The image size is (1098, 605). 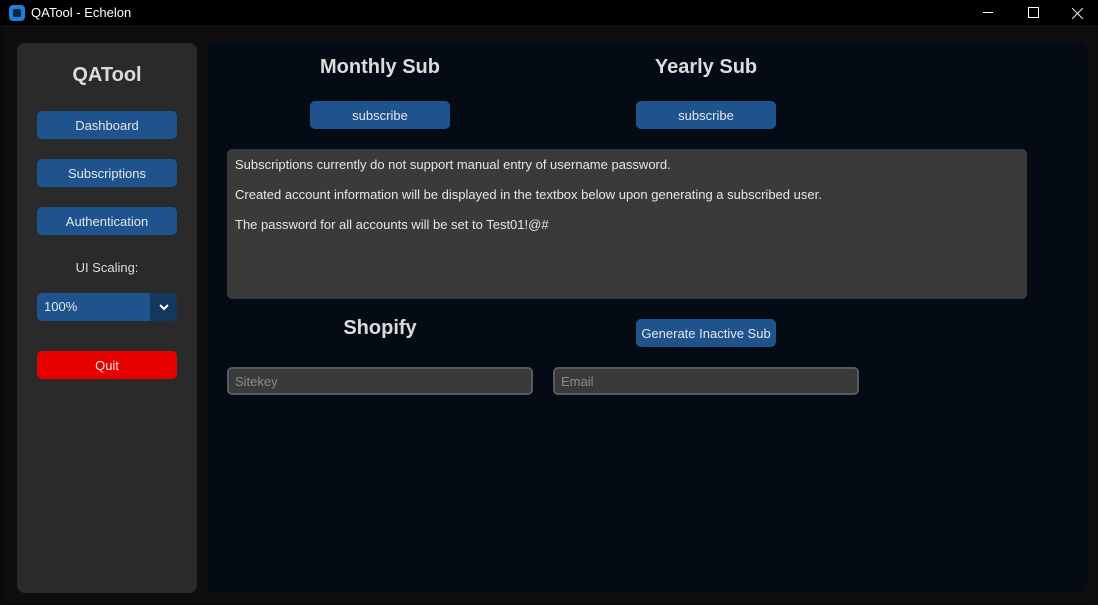 I want to click on title-bar: QATool - Echelon, so click(x=549, y=12).